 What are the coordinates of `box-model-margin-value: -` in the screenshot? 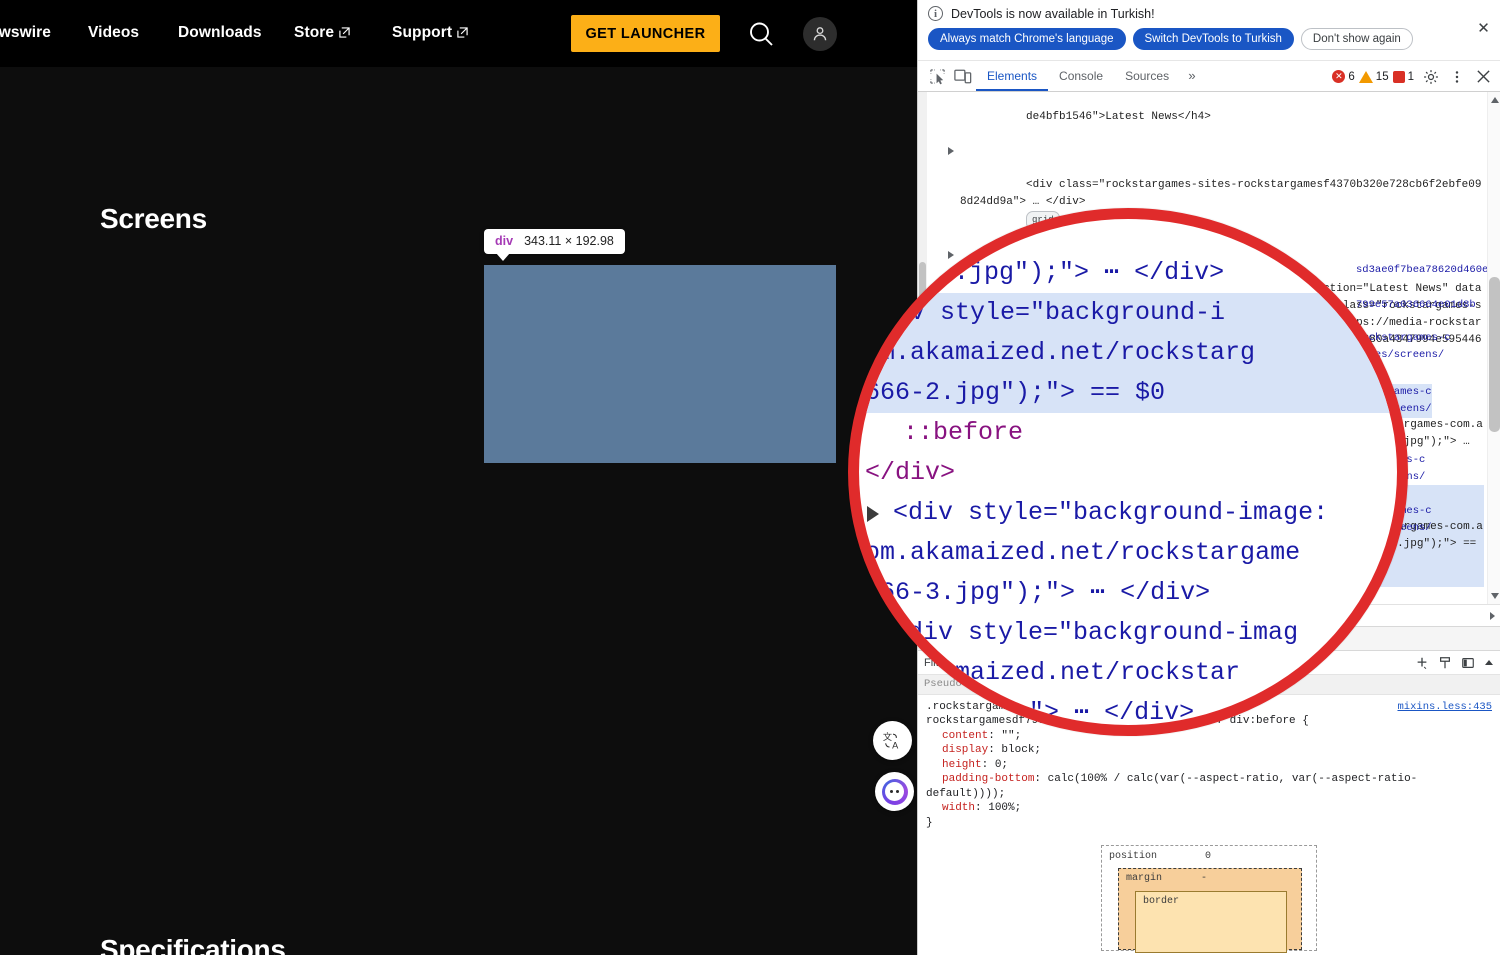 It's located at (1204, 878).